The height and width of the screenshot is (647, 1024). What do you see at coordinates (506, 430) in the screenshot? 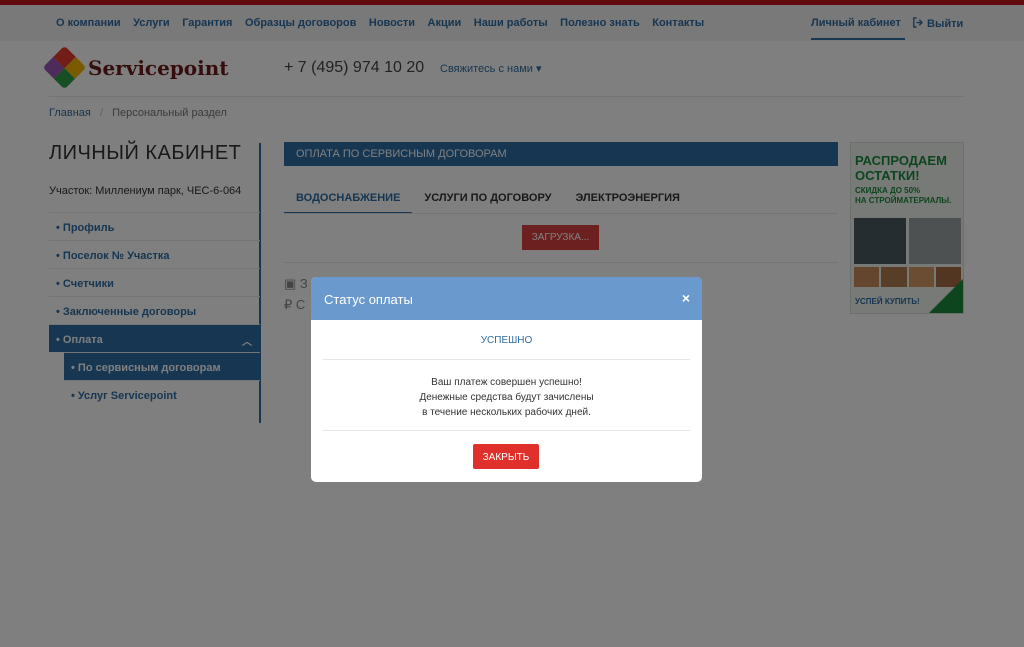
I see `modal-divider-bottom` at bounding box center [506, 430].